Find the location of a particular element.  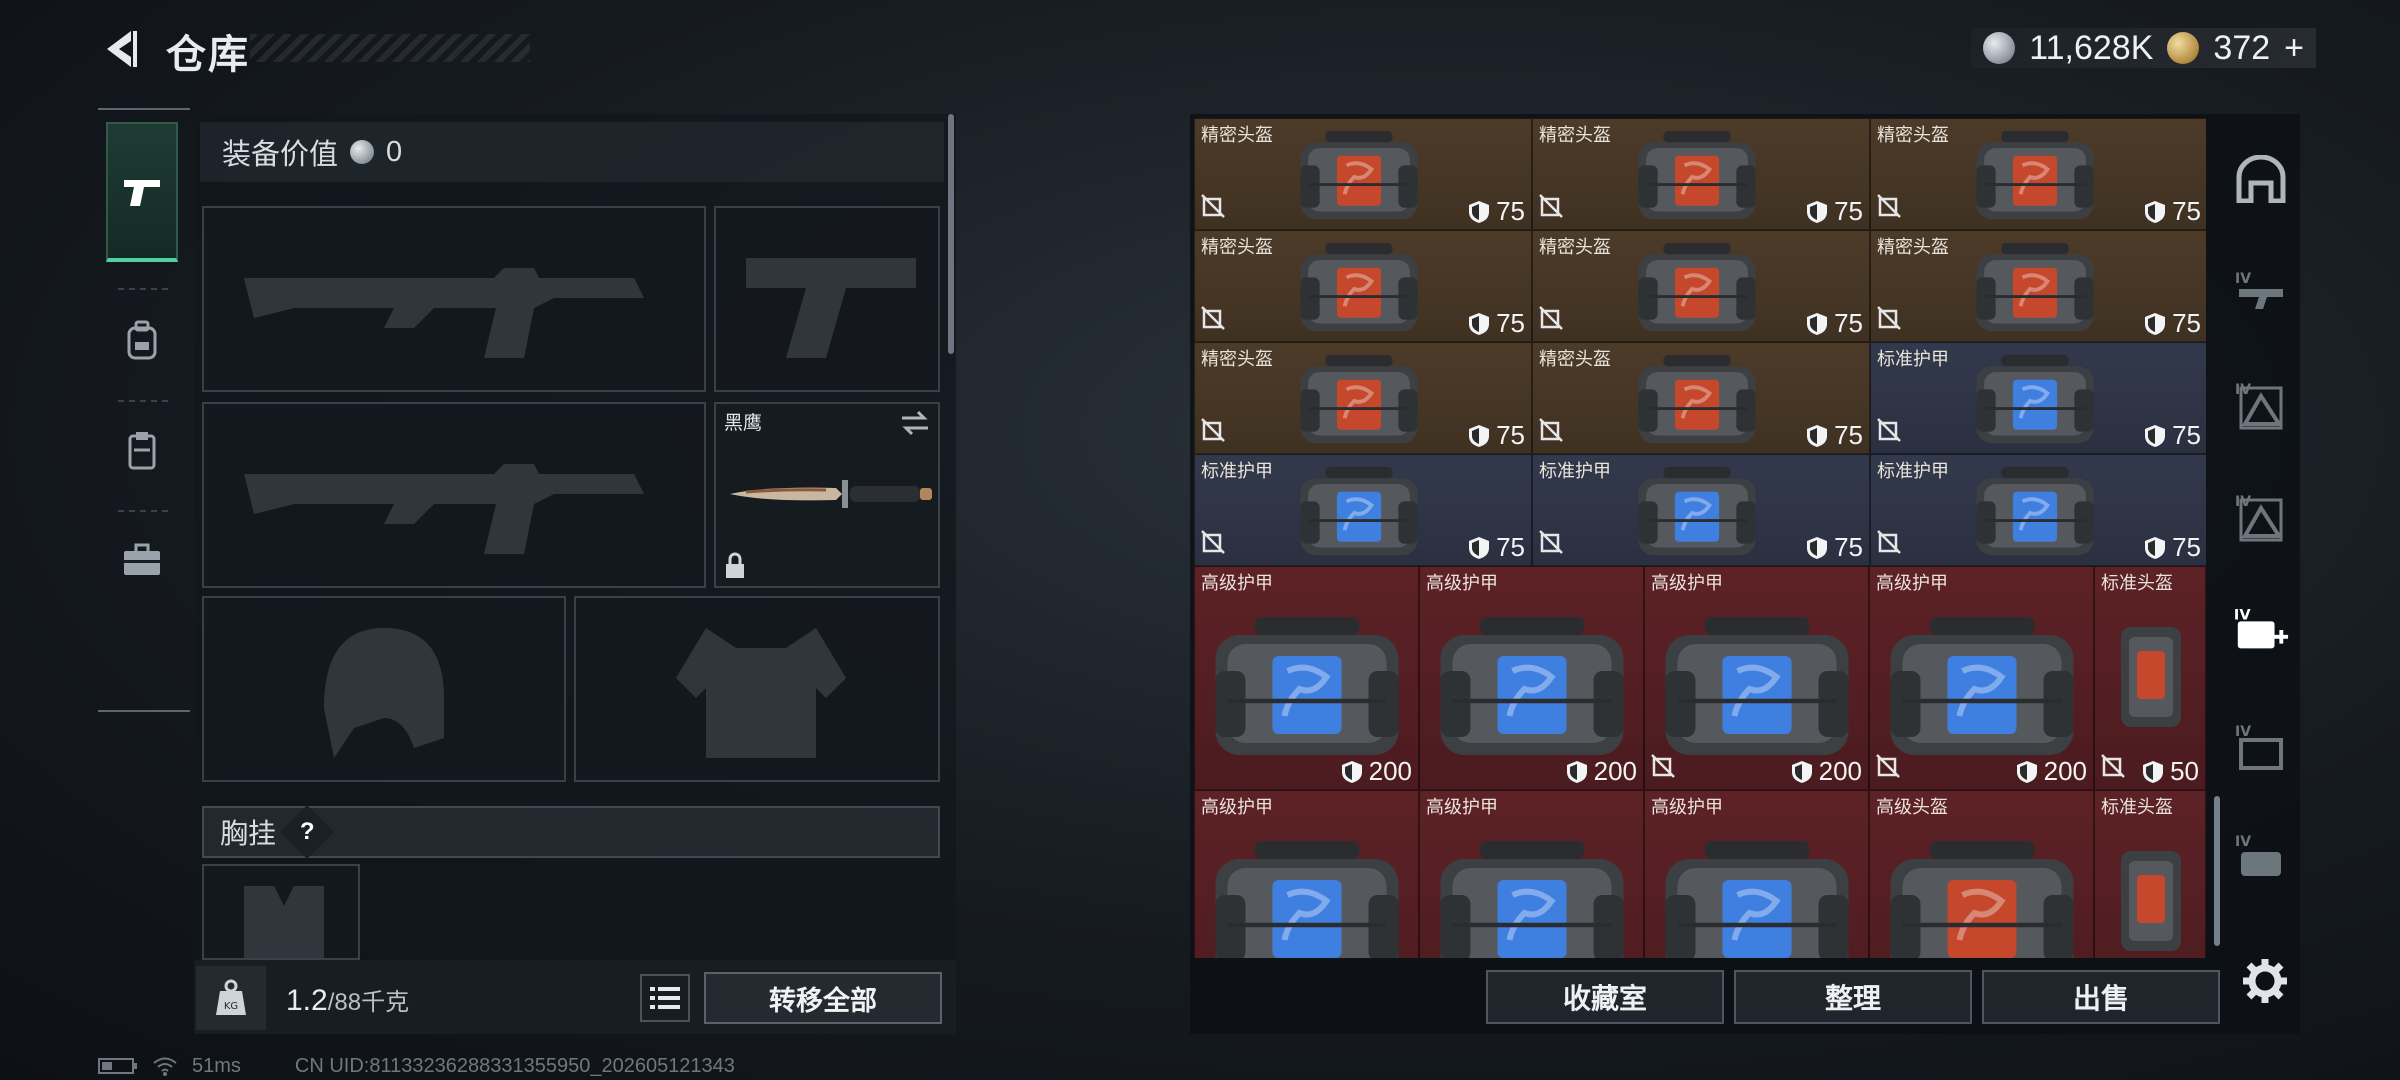

gold-add-button: + is located at coordinates (2294, 48).